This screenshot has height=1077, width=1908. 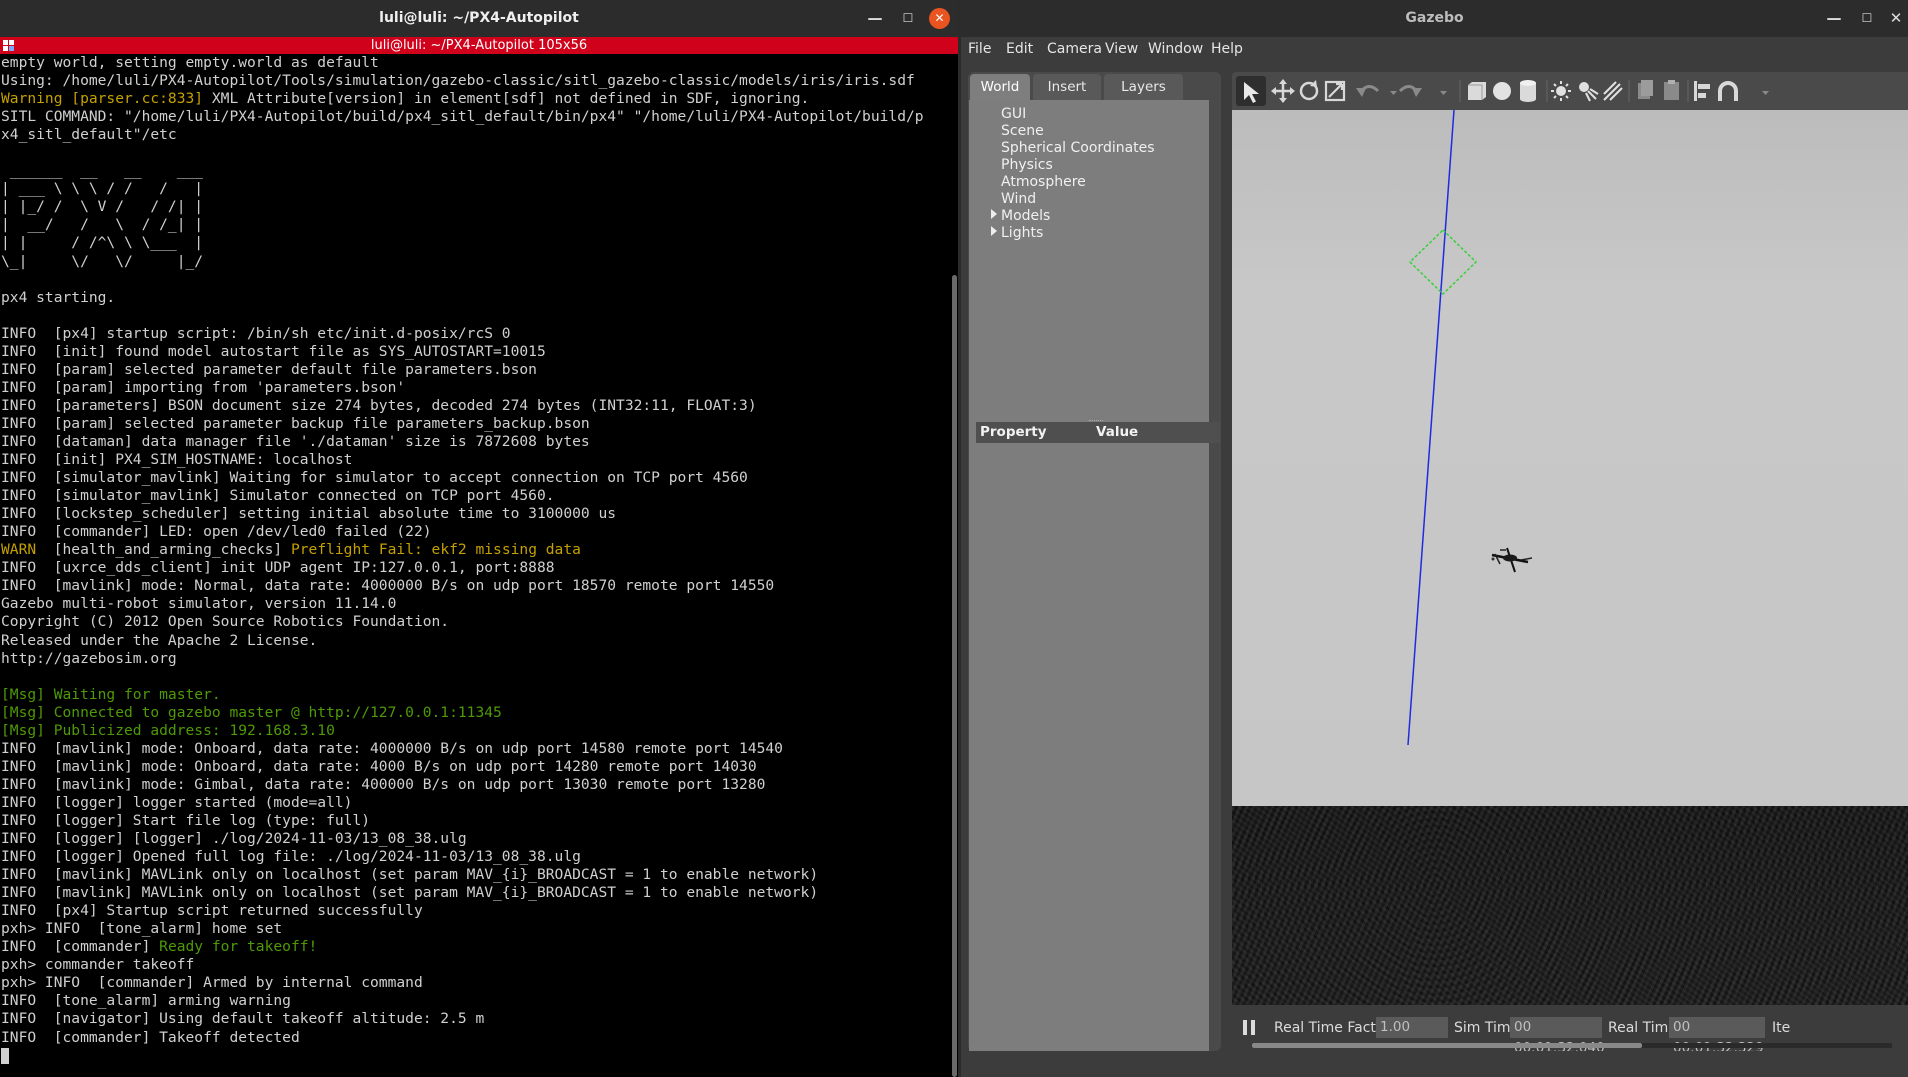 What do you see at coordinates (1000, 87) in the screenshot?
I see `tab-world: World` at bounding box center [1000, 87].